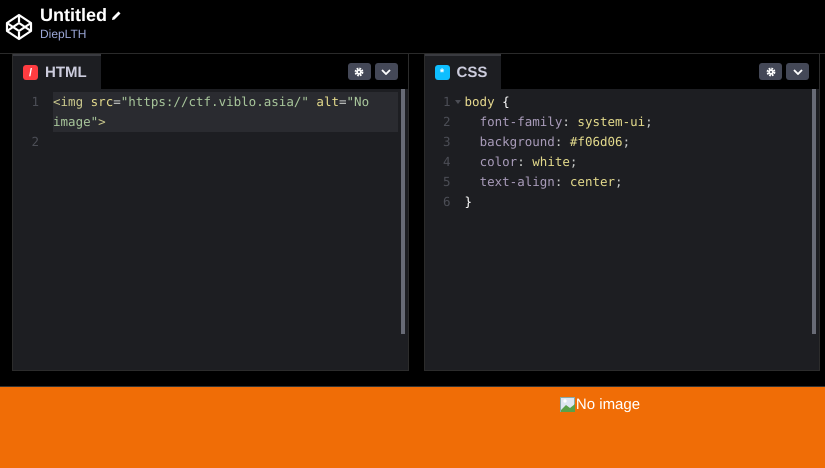 Image resolution: width=825 pixels, height=468 pixels. Describe the element at coordinates (528, 162) in the screenshot. I see `code-line: color: white;` at that location.